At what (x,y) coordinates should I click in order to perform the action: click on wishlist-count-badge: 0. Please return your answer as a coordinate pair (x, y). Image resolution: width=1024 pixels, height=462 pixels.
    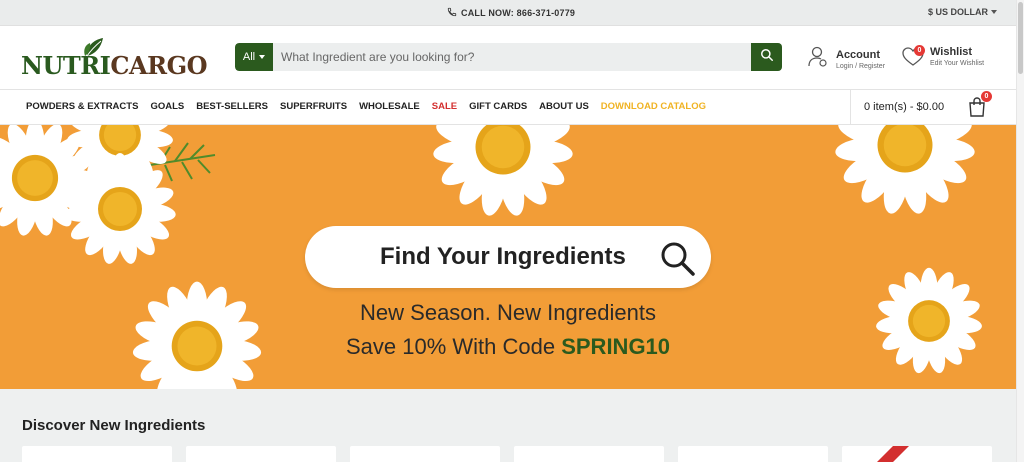
    Looking at the image, I should click on (919, 50).